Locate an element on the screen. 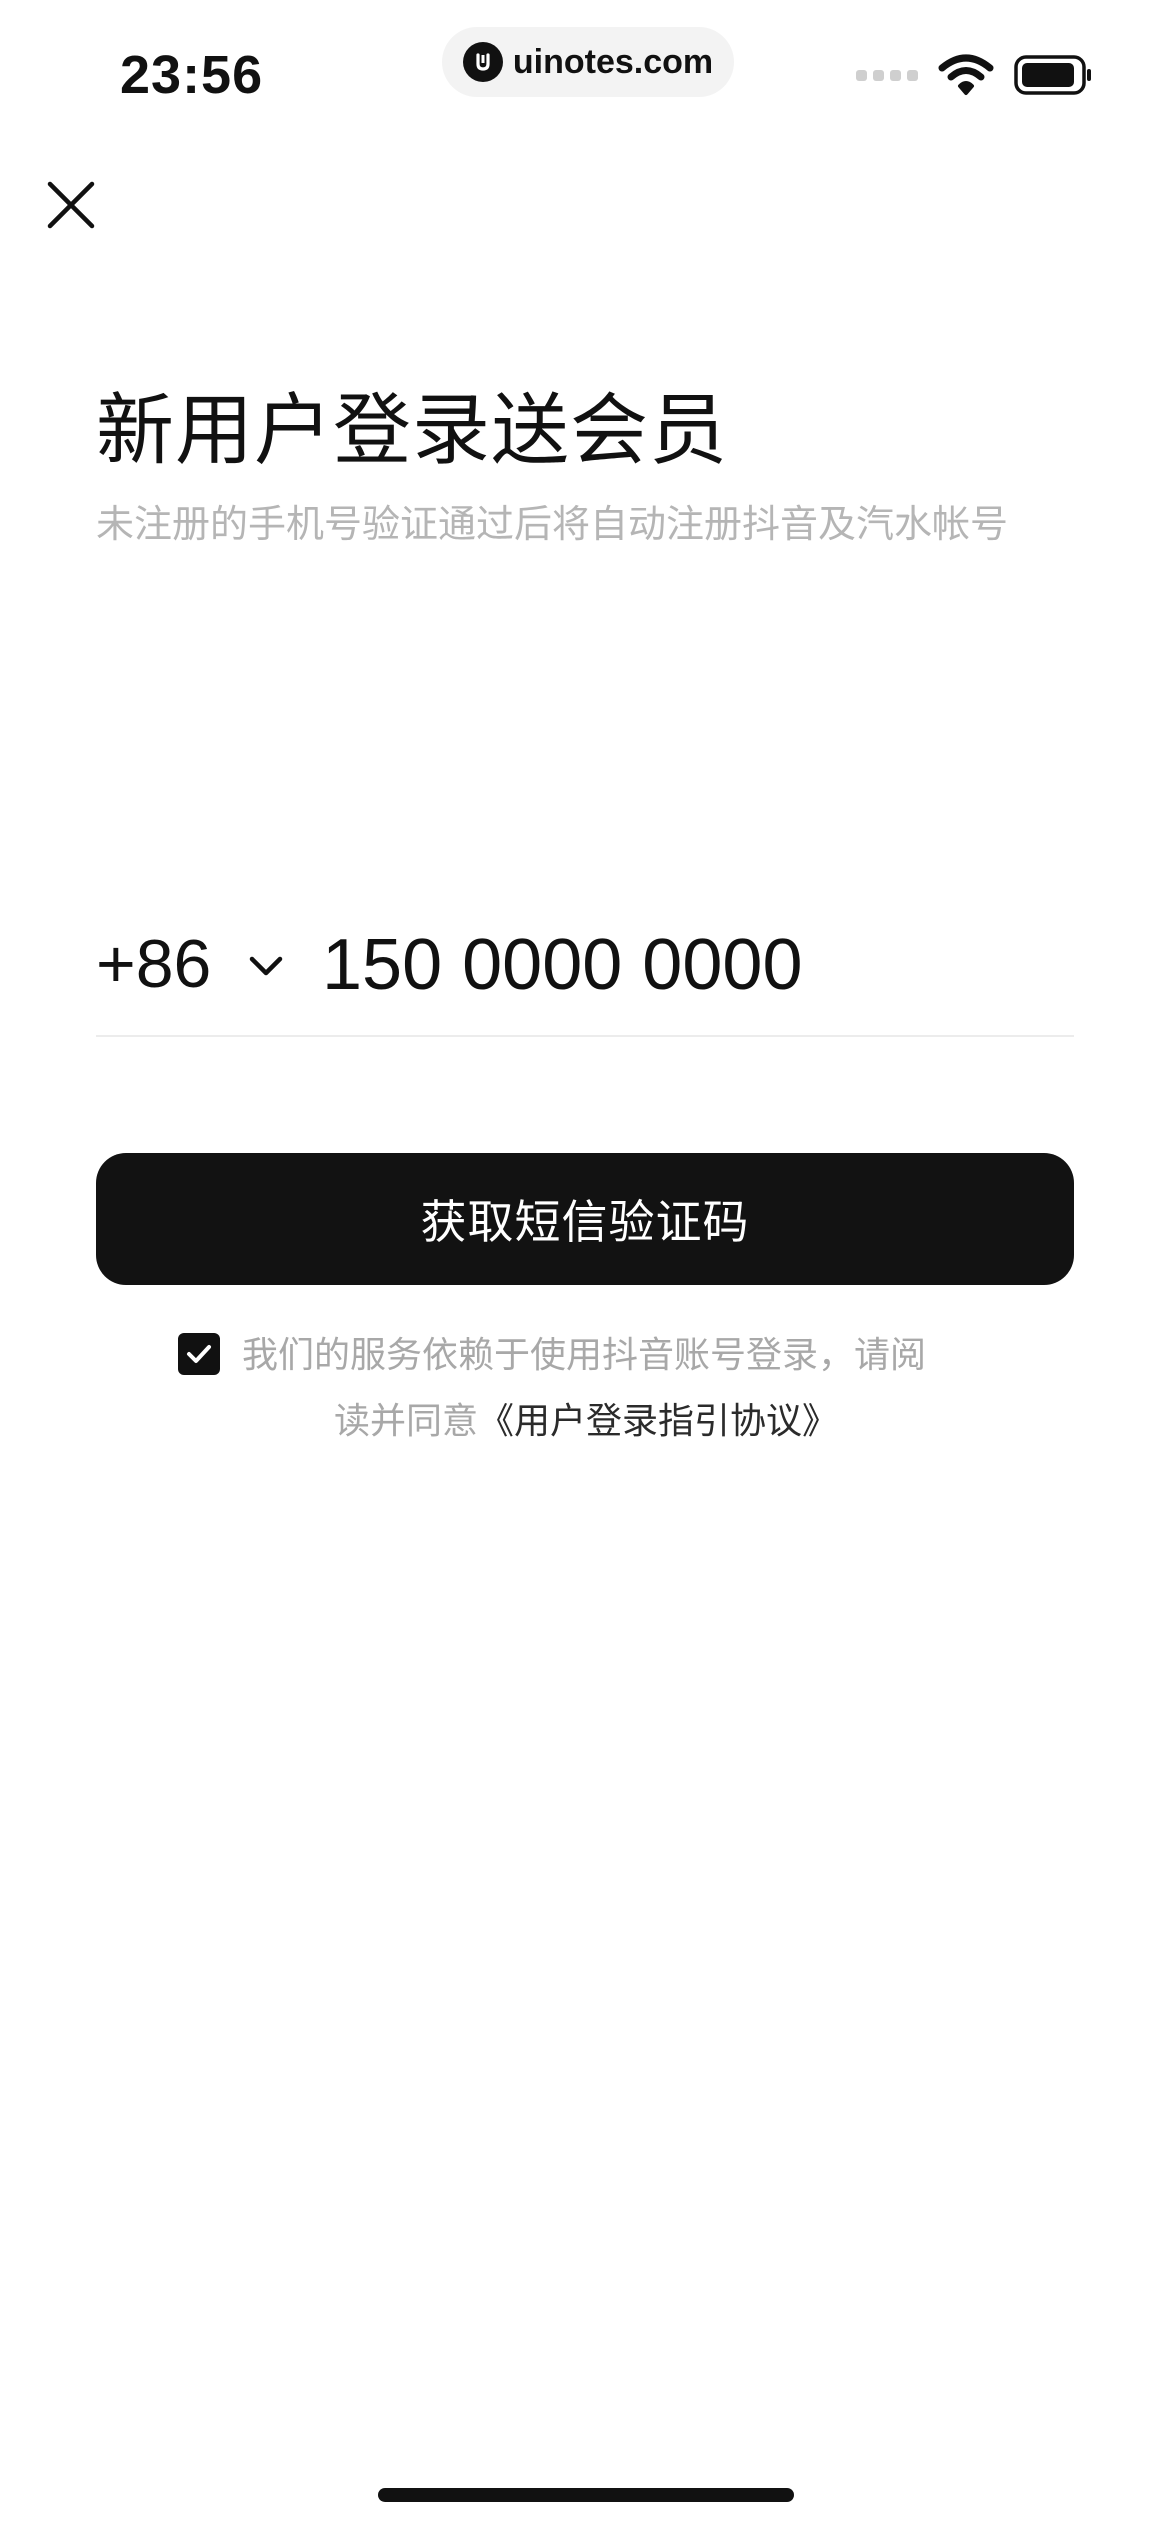 The height and width of the screenshot is (2532, 1170). close-button is located at coordinates (71, 205).